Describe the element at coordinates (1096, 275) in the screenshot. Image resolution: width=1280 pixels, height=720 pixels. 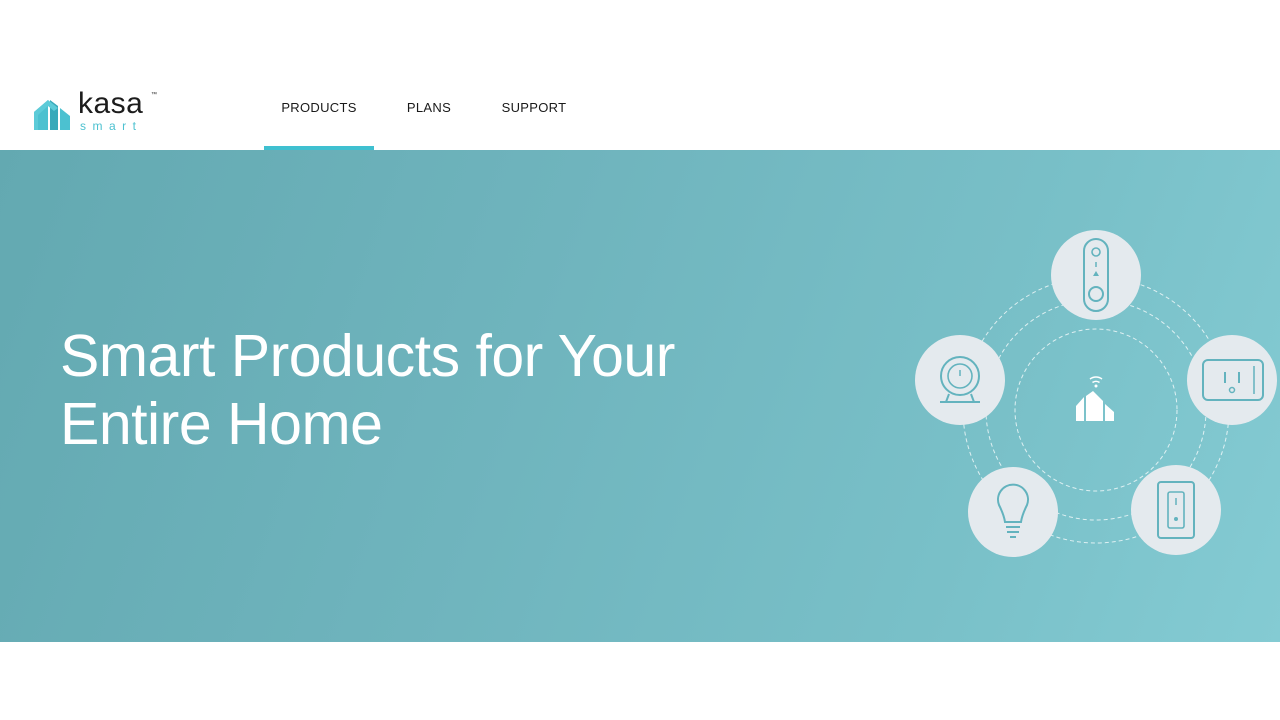
I see `doorbell-icon` at that location.